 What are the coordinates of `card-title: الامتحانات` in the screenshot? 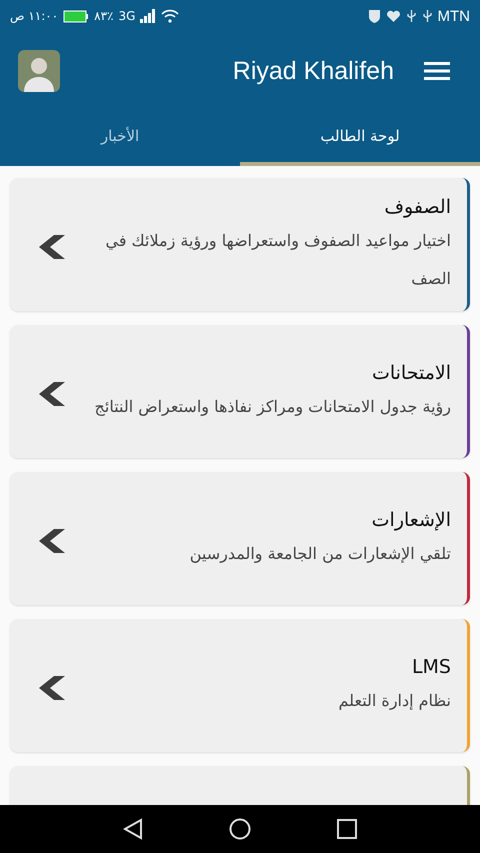 It's located at (410, 373).